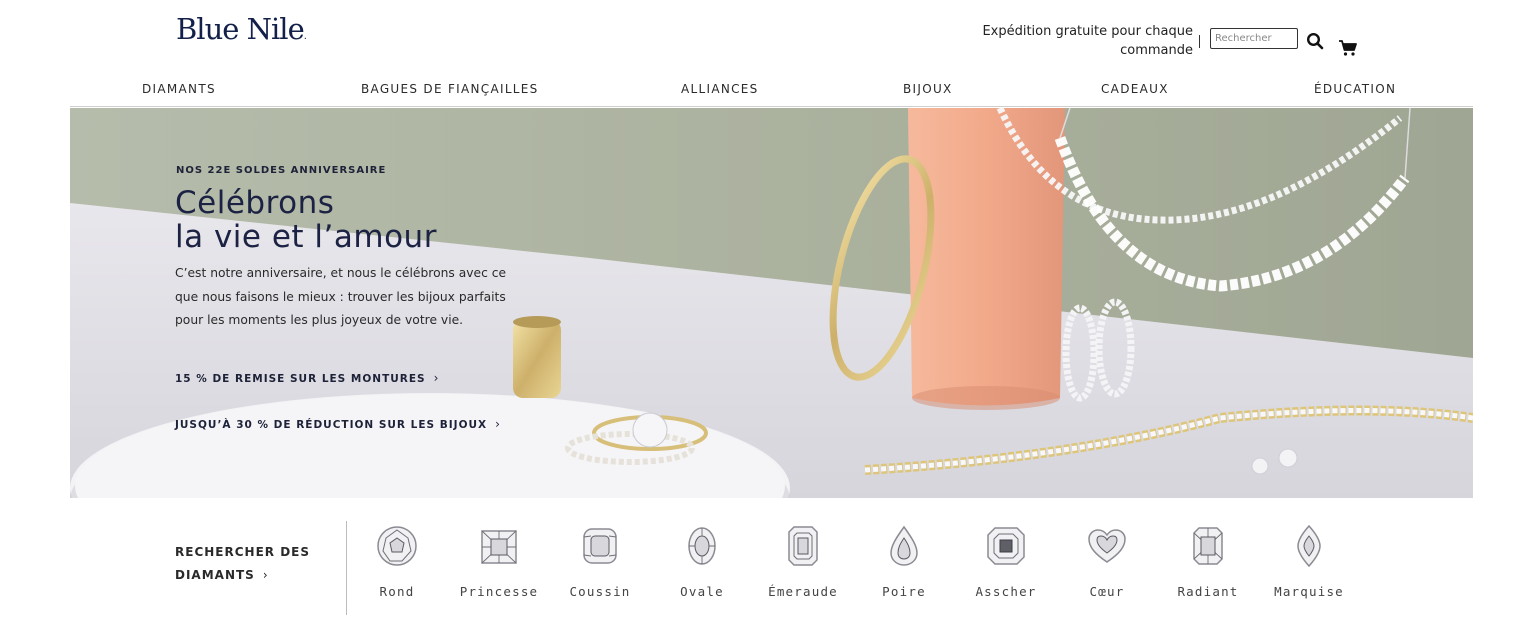 Image resolution: width=1536 pixels, height=624 pixels. I want to click on nav-item-bijoux: BIJOUX, so click(928, 89).